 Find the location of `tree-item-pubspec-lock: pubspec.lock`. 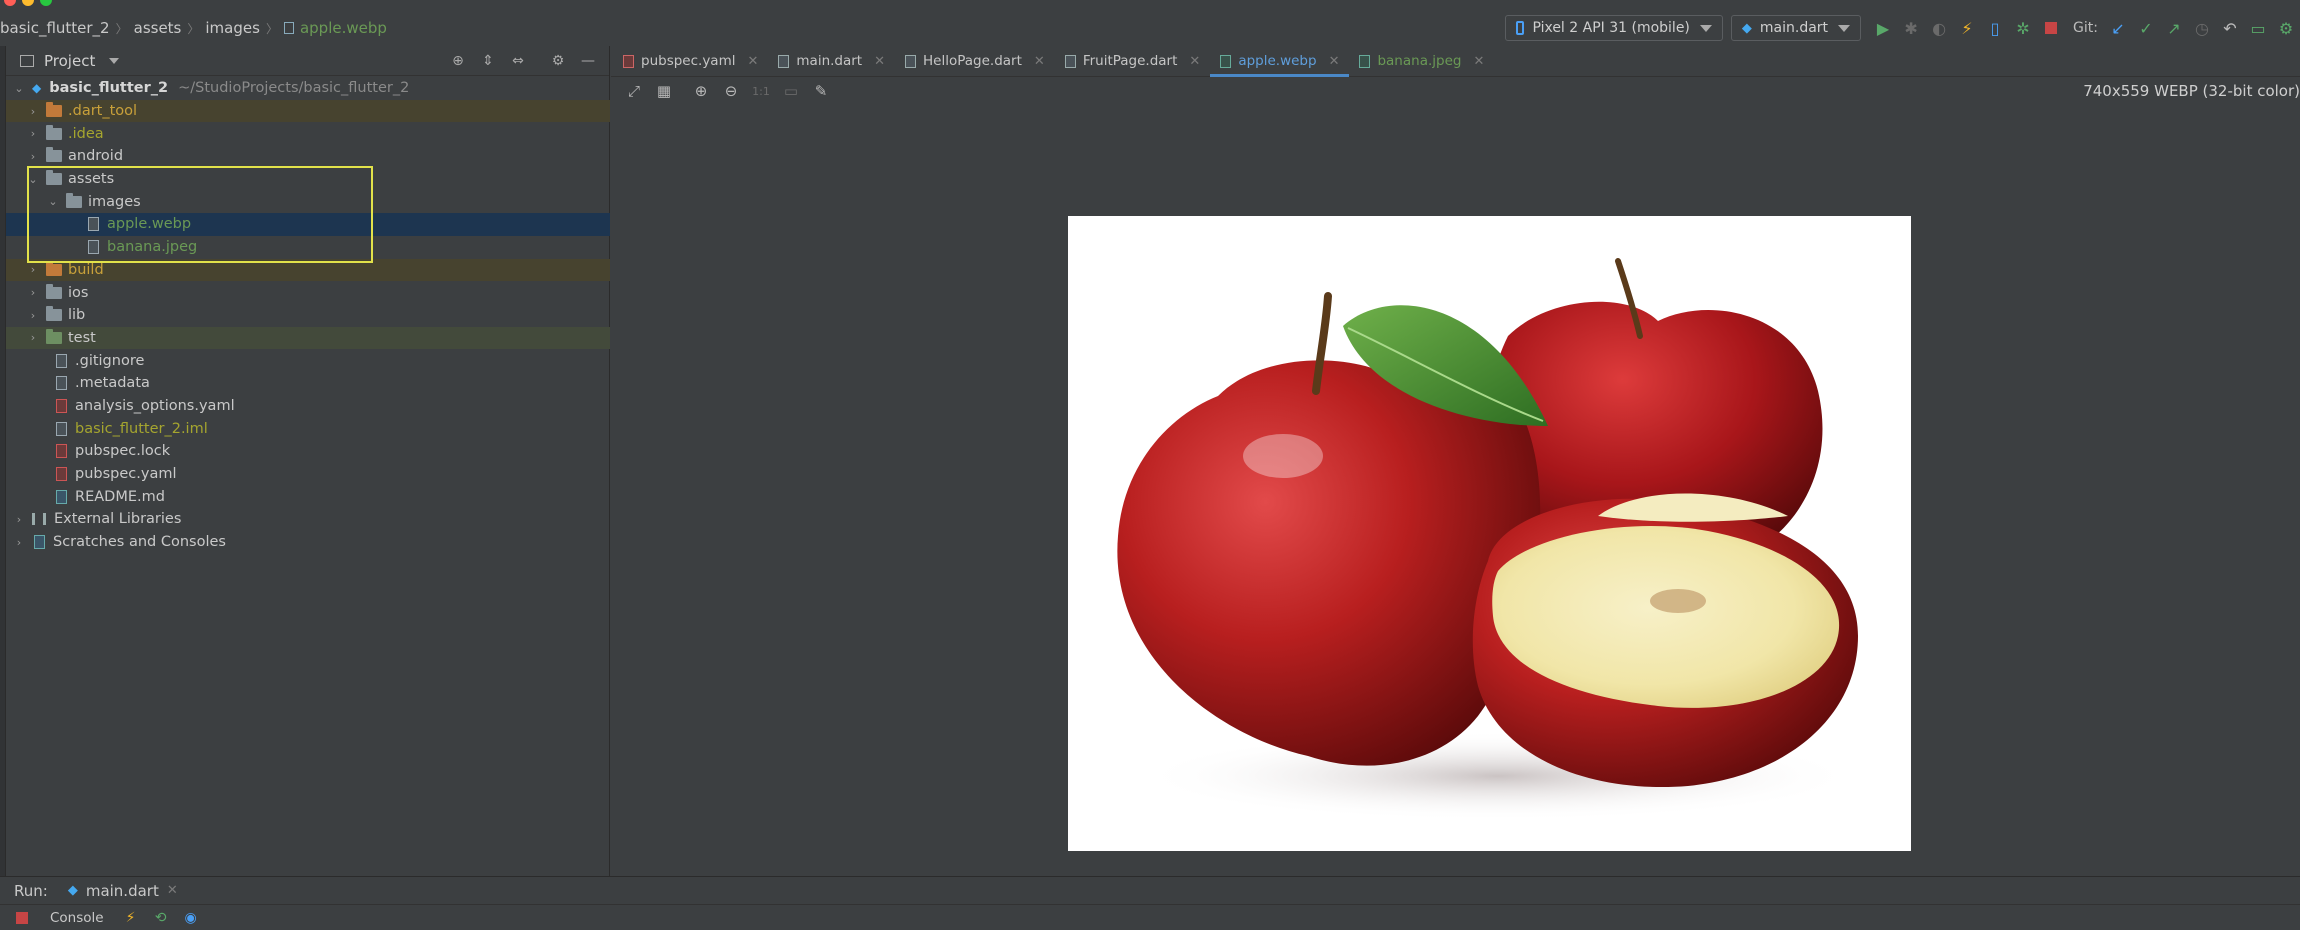

tree-item-pubspec-lock: pubspec.lock is located at coordinates (308, 451).